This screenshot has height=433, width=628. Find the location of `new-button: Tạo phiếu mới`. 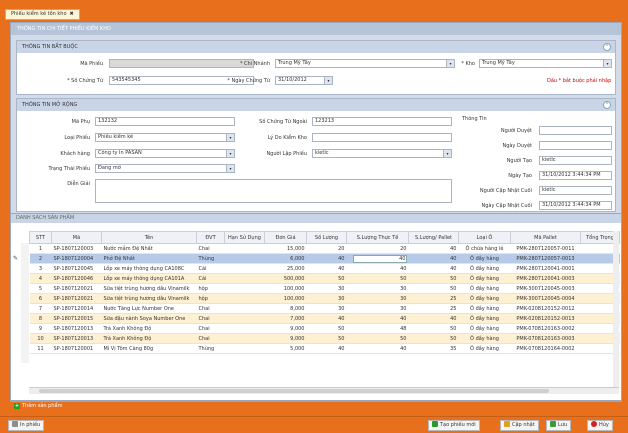

new-button: Tạo phiếu mới is located at coordinates (454, 425).